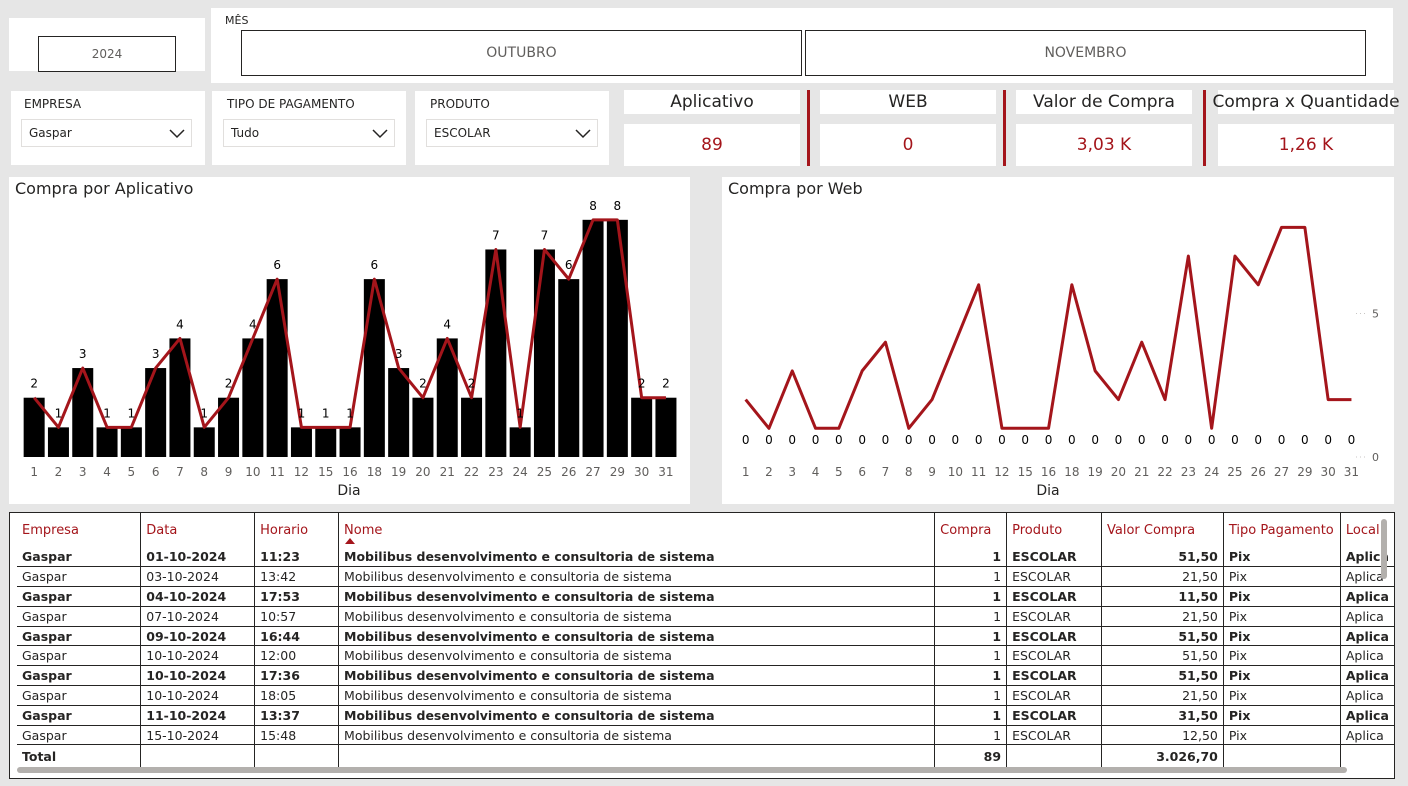 This screenshot has height=786, width=1408. I want to click on table-cell: 12,50, so click(1162, 735).